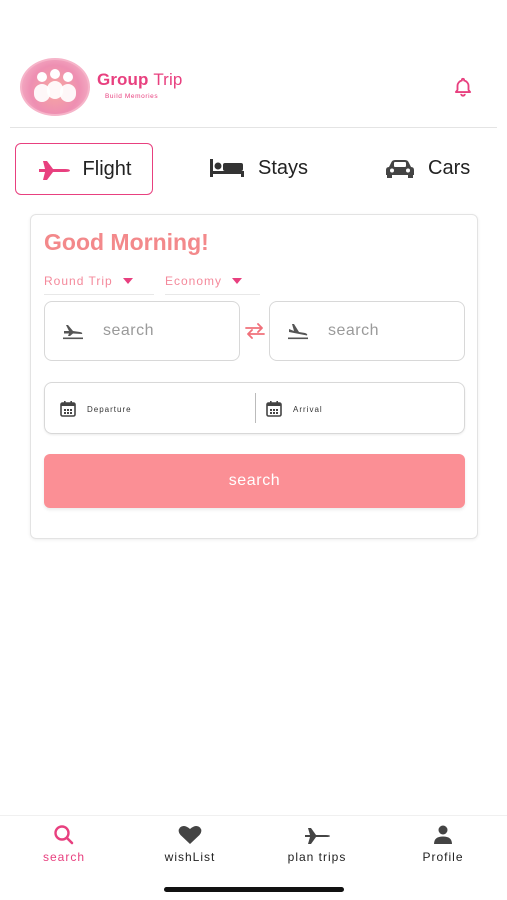 The height and width of the screenshot is (900, 507). What do you see at coordinates (283, 167) in the screenshot?
I see `tab-stays-label: Stays` at bounding box center [283, 167].